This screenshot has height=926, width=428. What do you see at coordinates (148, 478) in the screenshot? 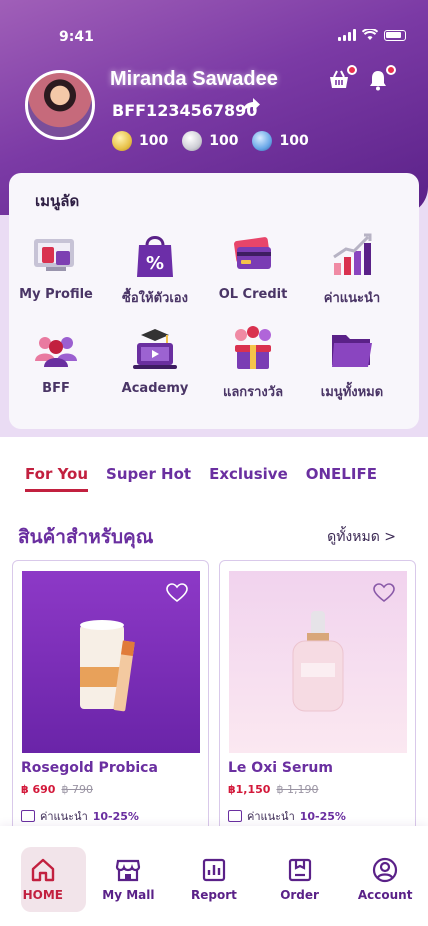
I see `tab-super-hot: Super Hot` at bounding box center [148, 478].